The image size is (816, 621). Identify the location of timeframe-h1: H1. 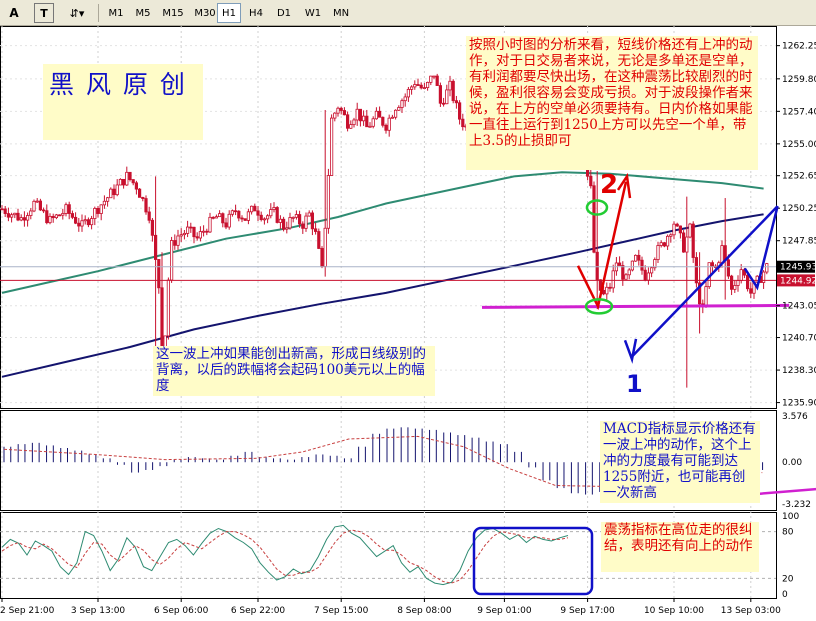
(229, 13).